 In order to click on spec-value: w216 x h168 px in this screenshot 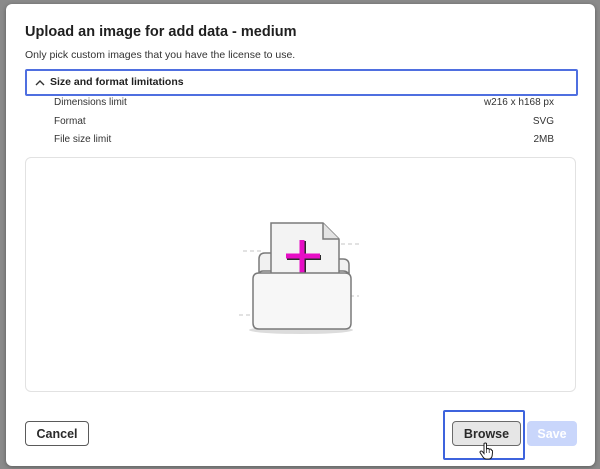, I will do `click(518, 102)`.